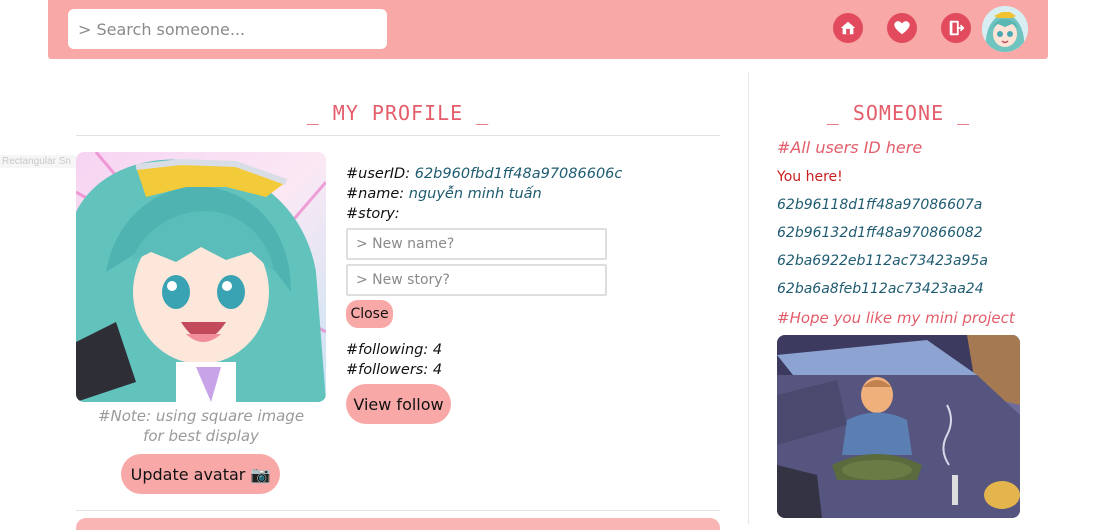  I want to click on name-value: nguyễn minh tuấn, so click(475, 194).